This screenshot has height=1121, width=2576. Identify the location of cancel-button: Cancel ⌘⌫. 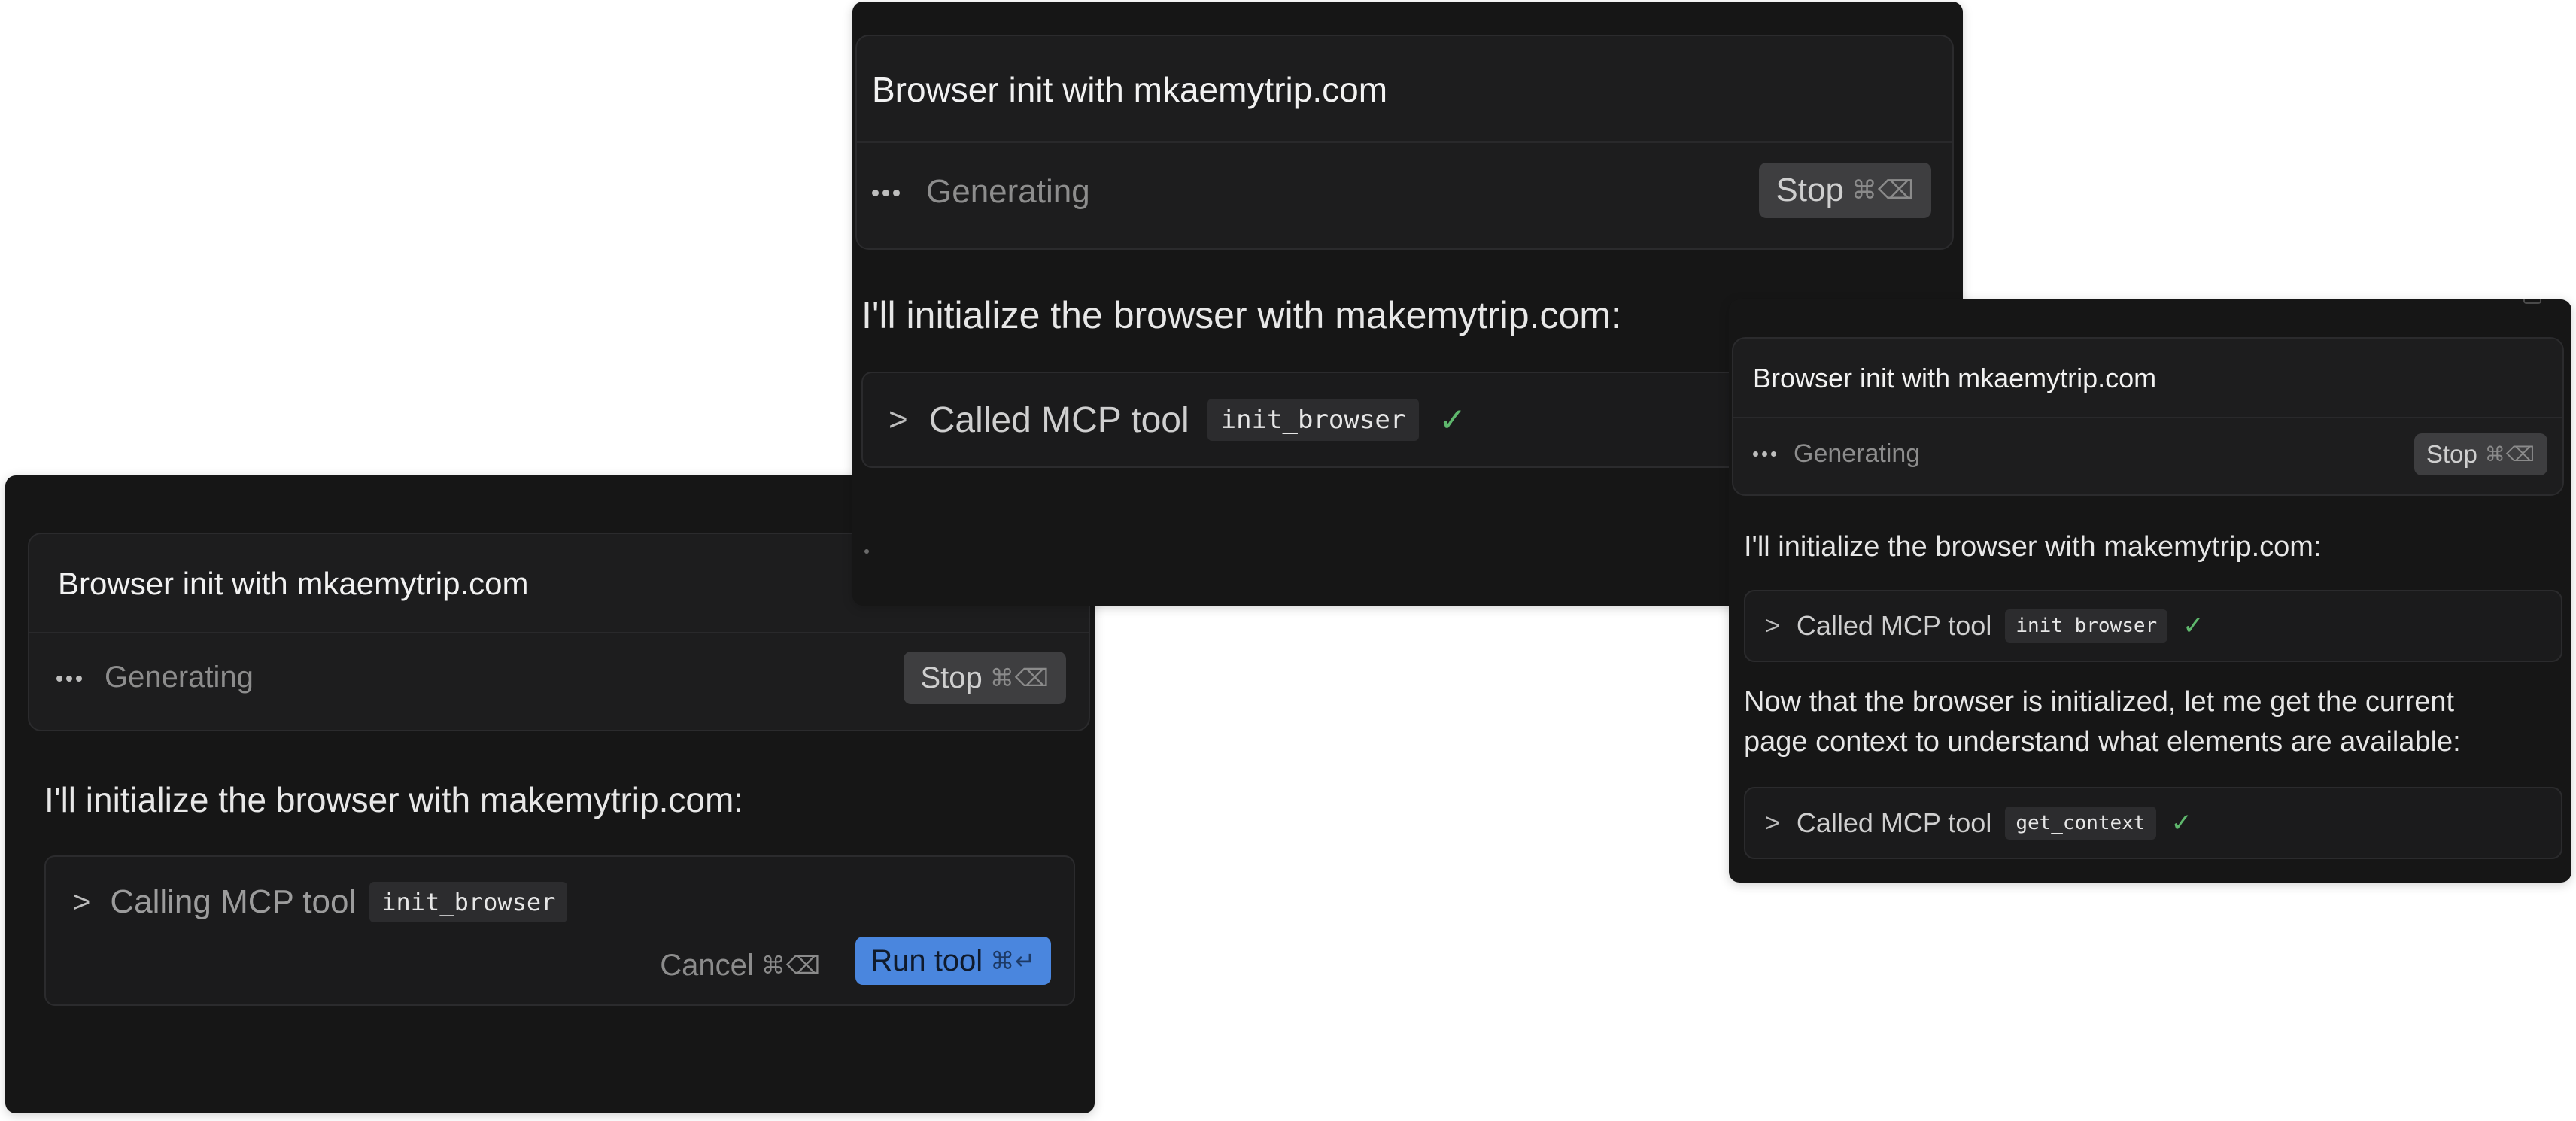
(741, 965).